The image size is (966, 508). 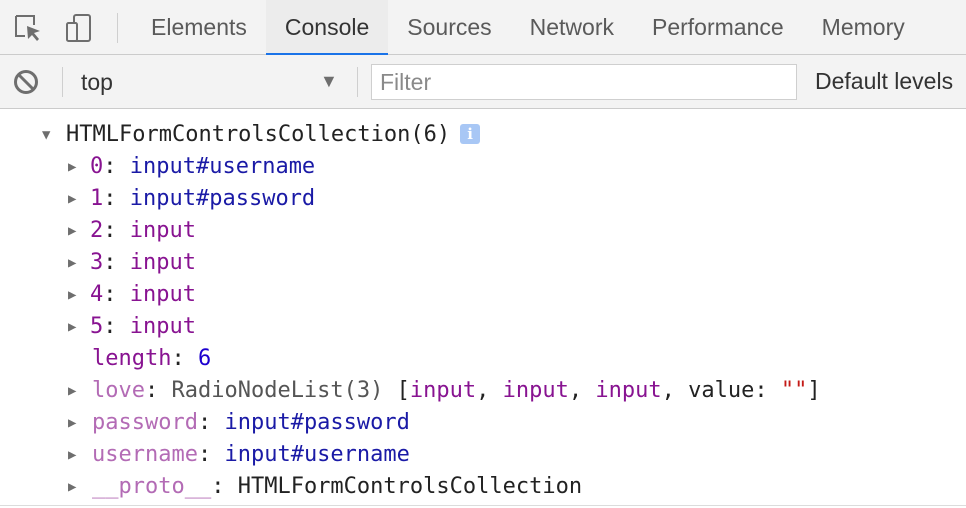 What do you see at coordinates (483, 505) in the screenshot?
I see `divider` at bounding box center [483, 505].